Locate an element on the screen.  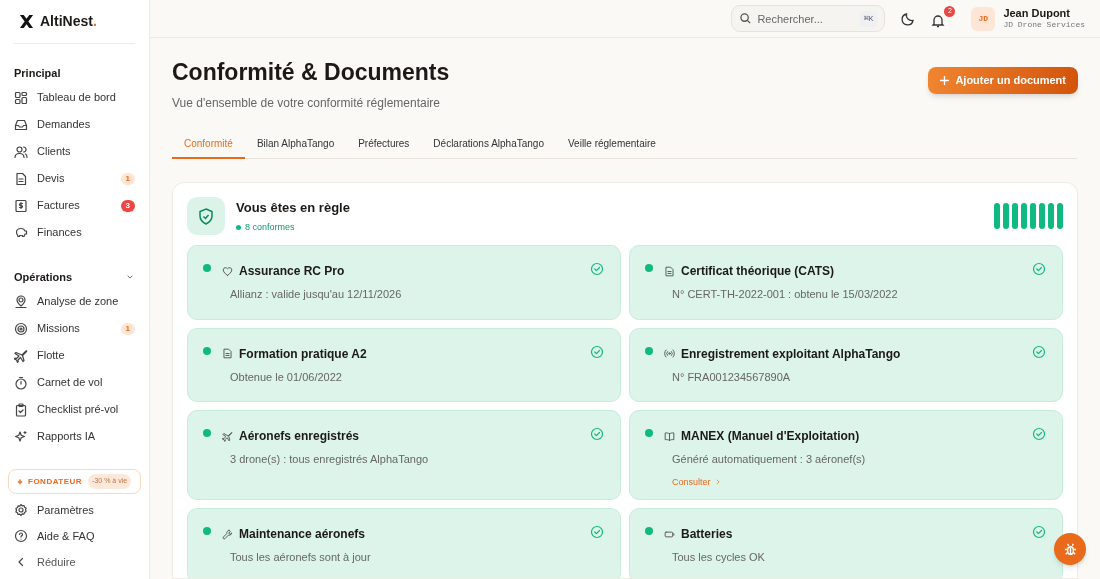
page-subtitle: Vue d'ensemble de votre conformité réglementaire is located at coordinates (306, 103).